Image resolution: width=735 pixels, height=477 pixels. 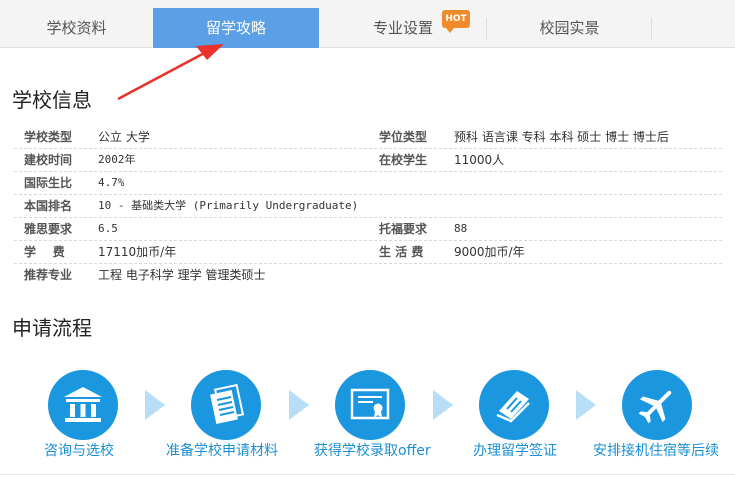 What do you see at coordinates (479, 160) in the screenshot?
I see `info-value: 11000人` at bounding box center [479, 160].